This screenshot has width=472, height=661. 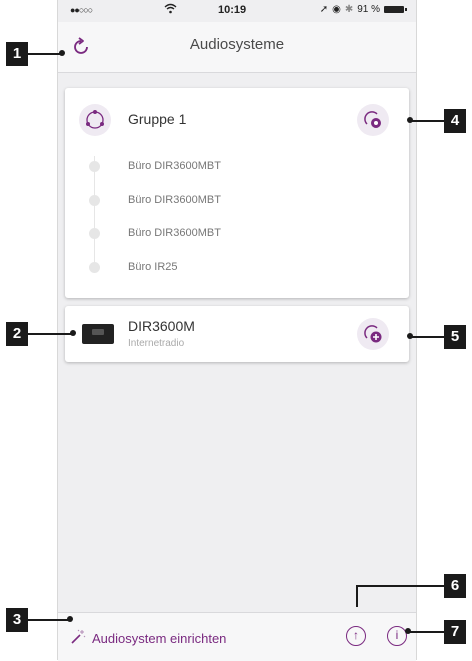 I want to click on upload-icon: ↑, so click(x=356, y=636).